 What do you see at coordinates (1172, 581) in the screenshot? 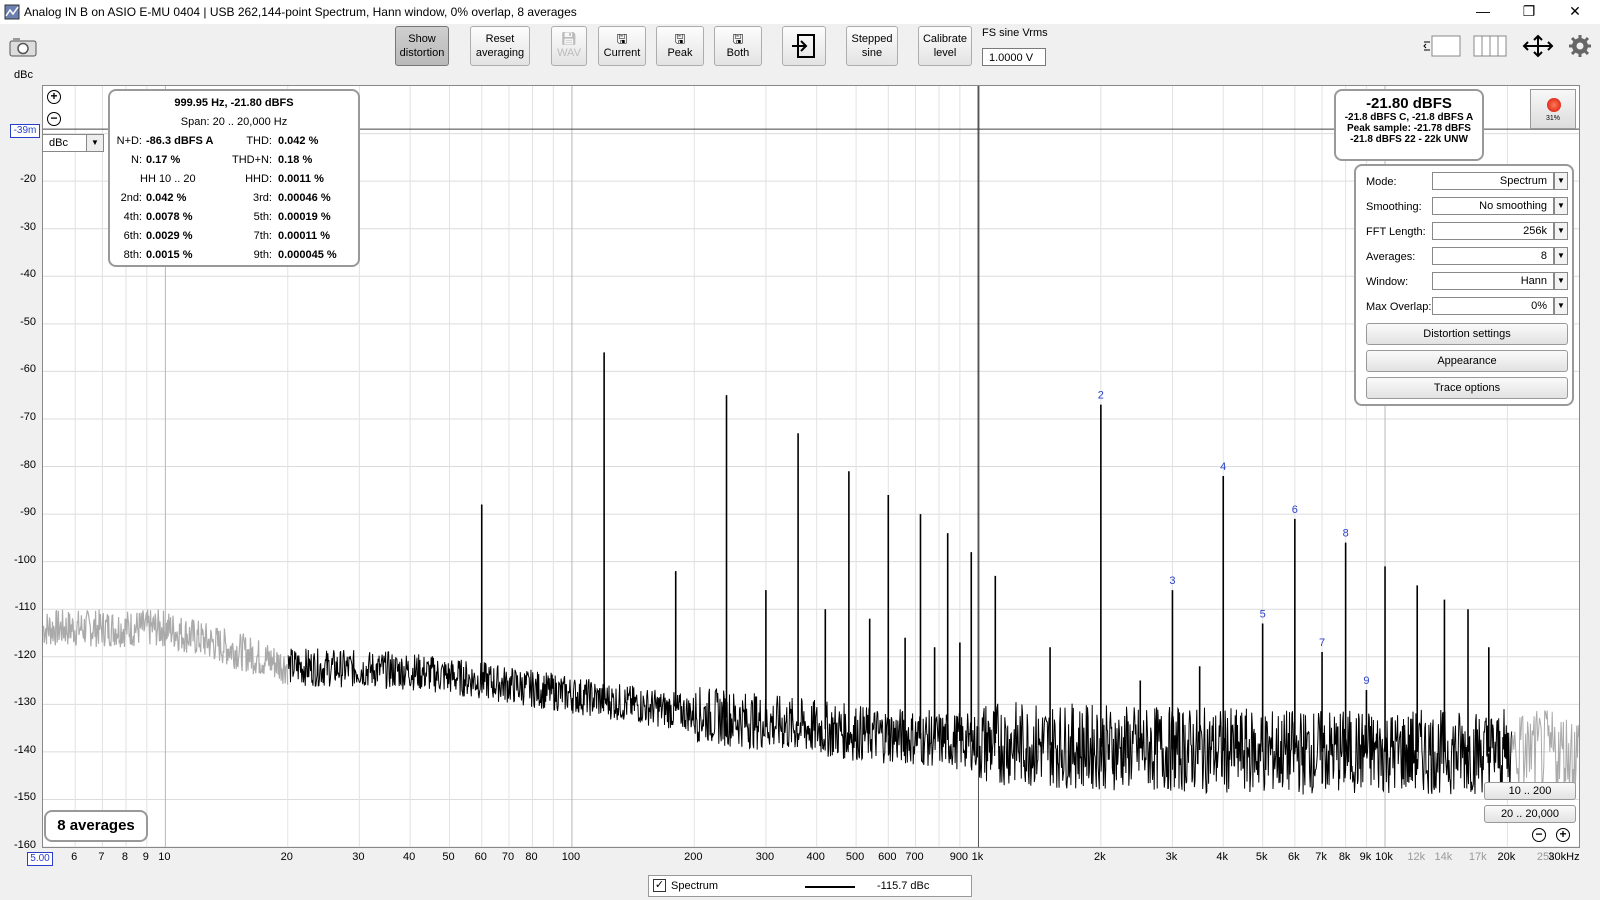
I see `harmonic-label: 3` at bounding box center [1172, 581].